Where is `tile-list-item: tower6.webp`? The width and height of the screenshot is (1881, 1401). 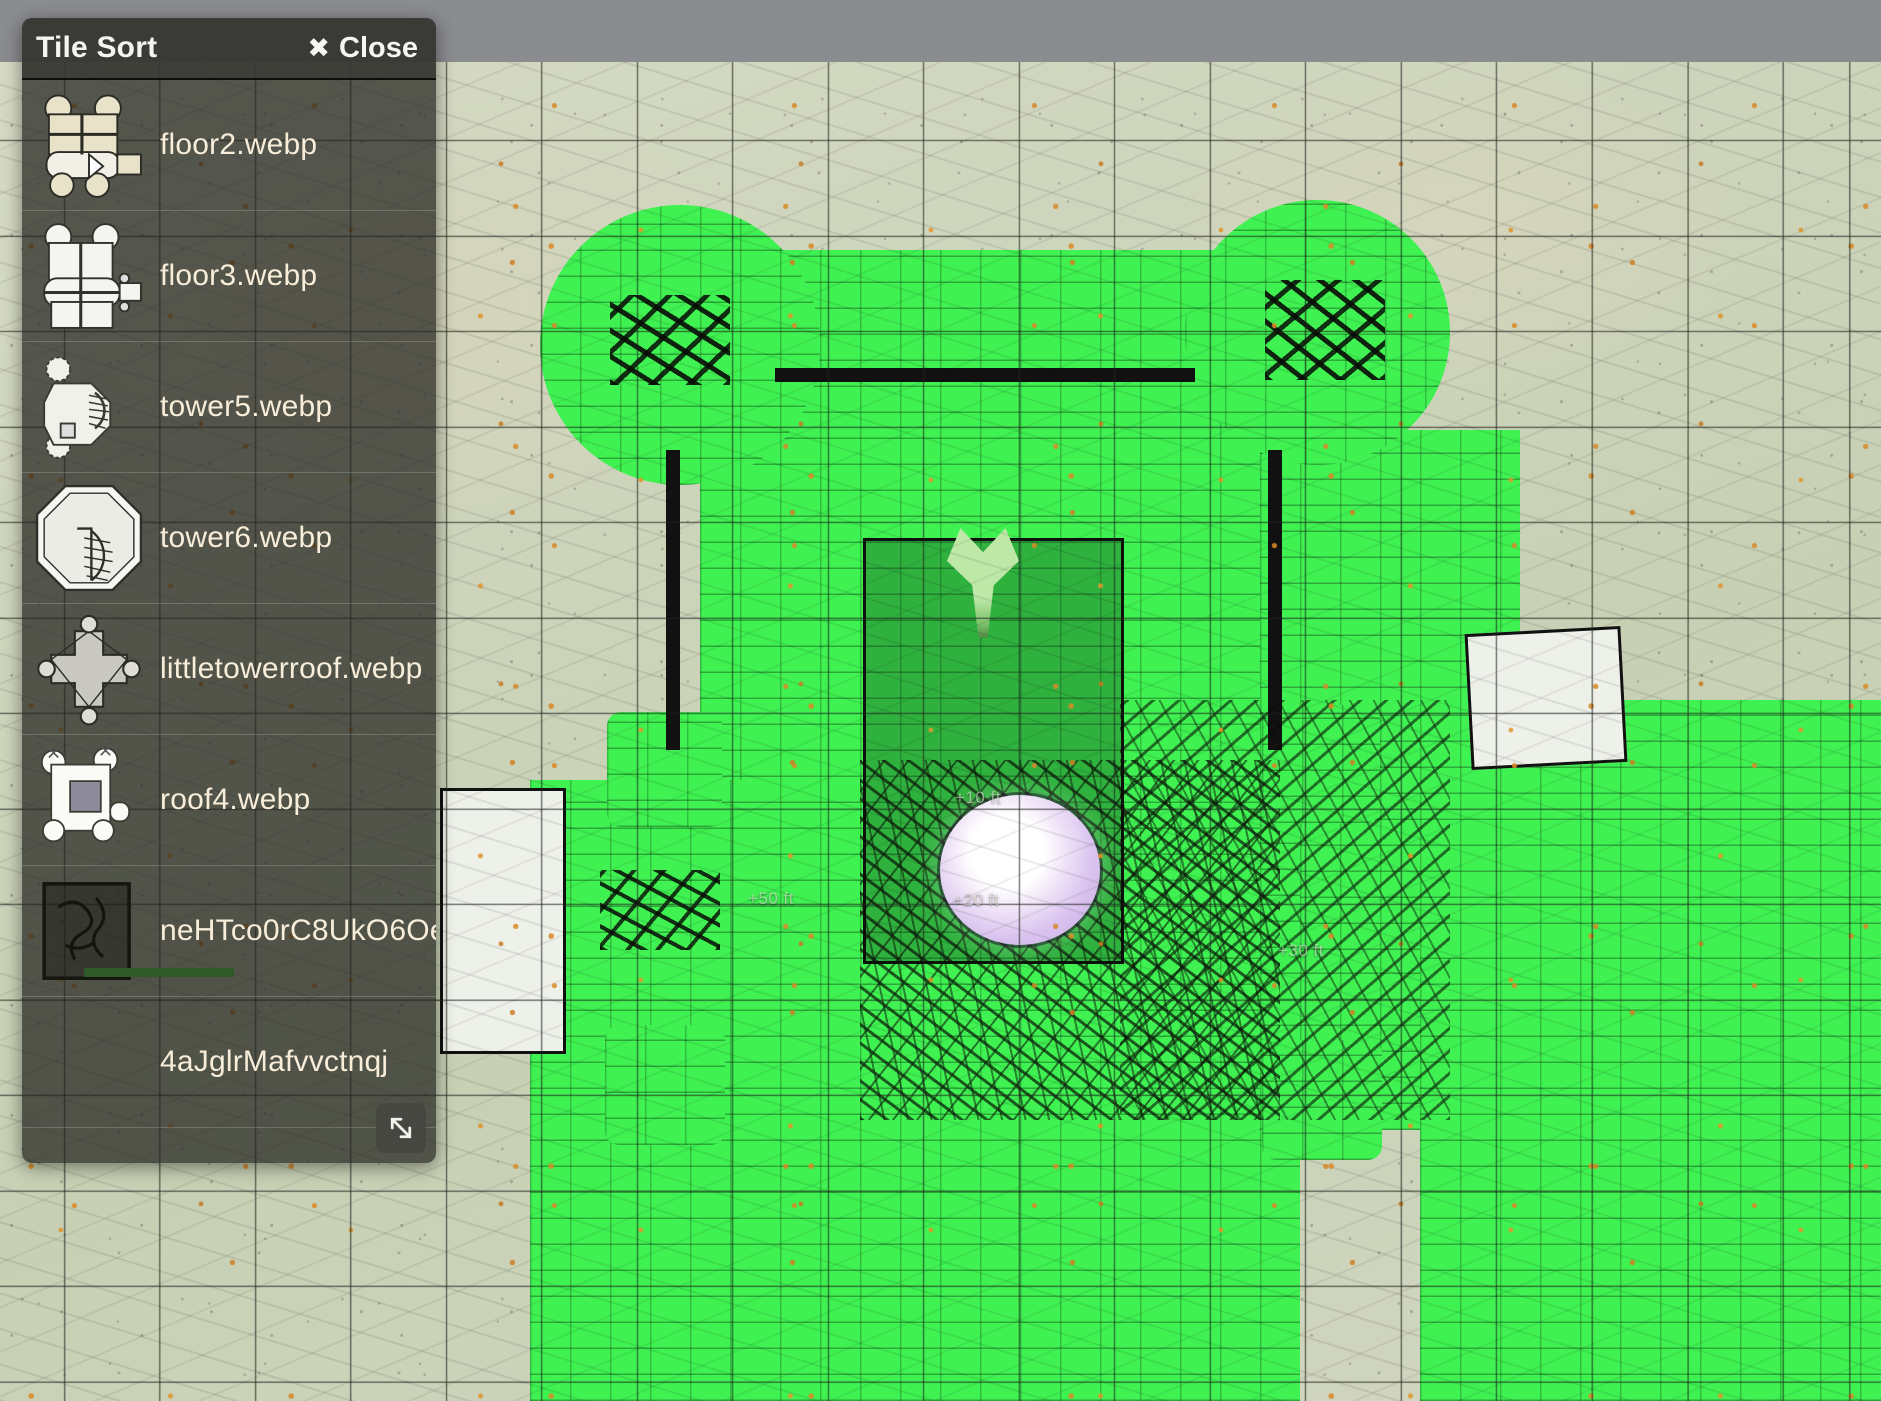
tile-list-item: tower6.webp is located at coordinates (229, 538).